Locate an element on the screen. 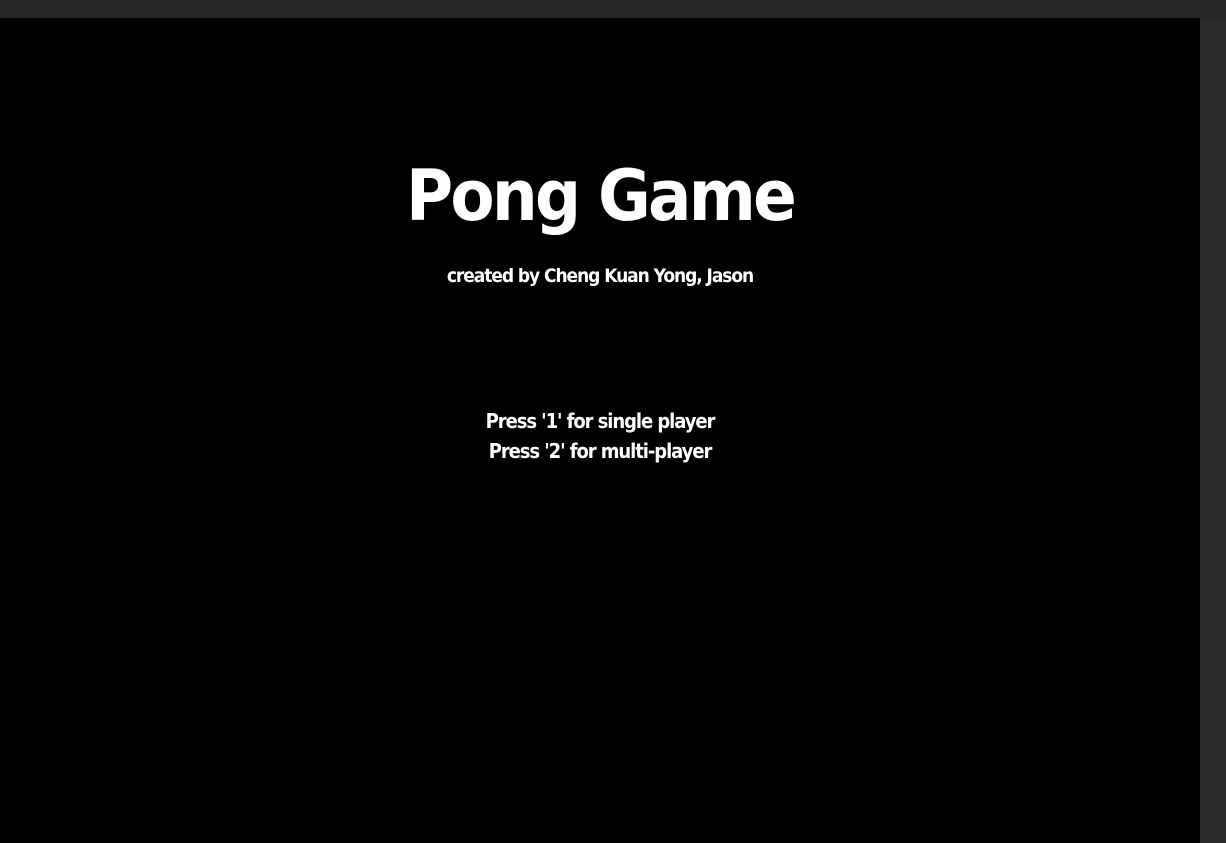  multi-player-instruction: Press '2' for multi-player is located at coordinates (600, 451).